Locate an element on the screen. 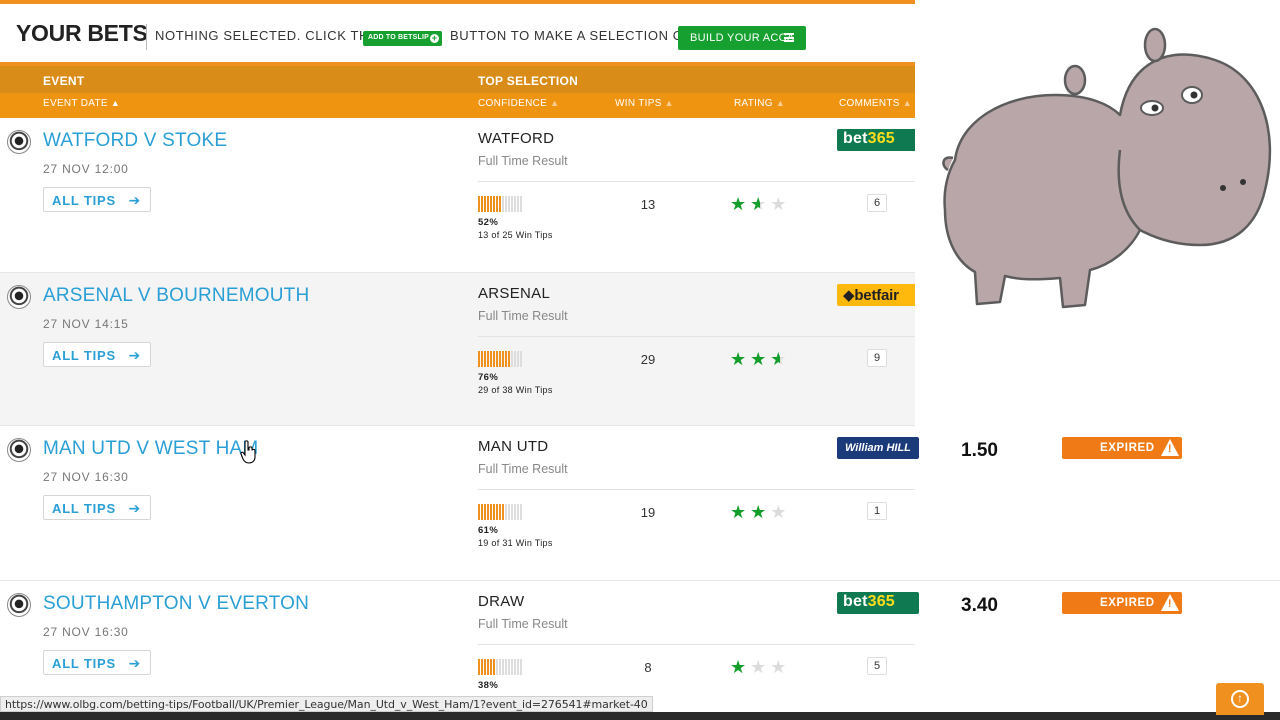  taskbar-strip is located at coordinates (640, 716).